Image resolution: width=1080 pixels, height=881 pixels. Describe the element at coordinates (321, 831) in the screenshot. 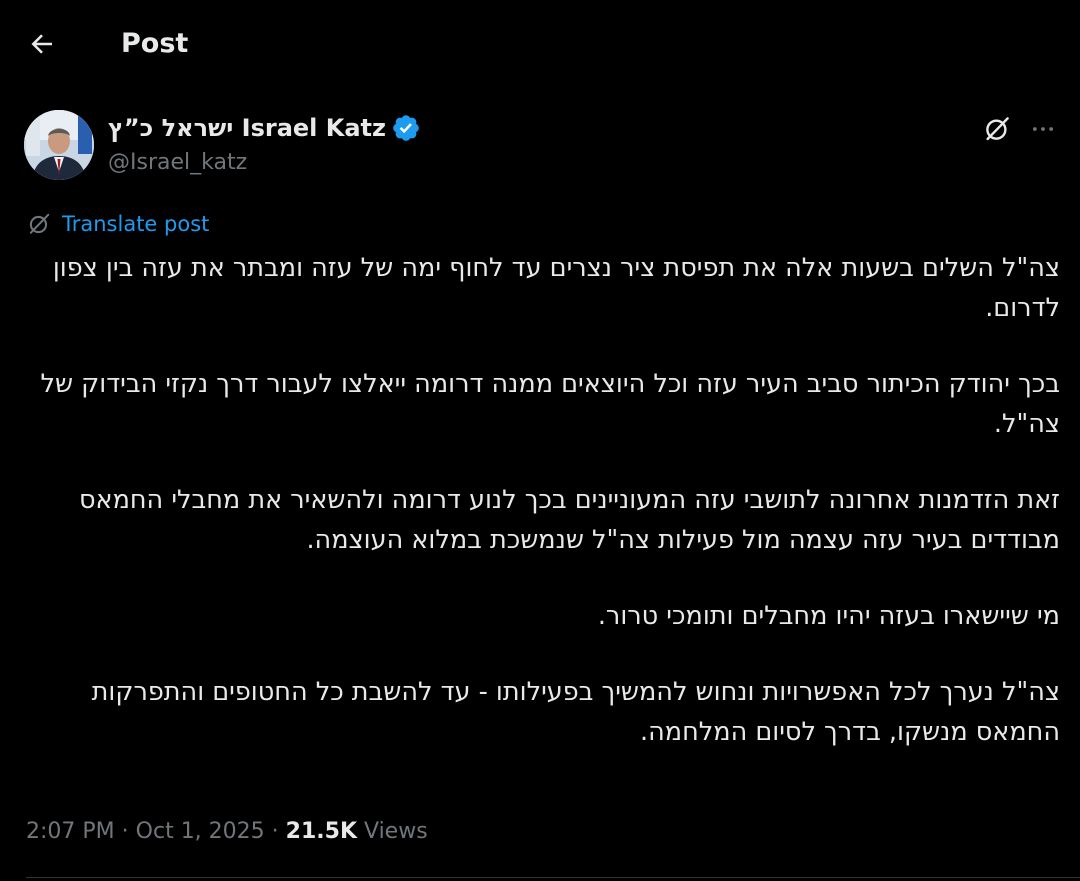

I see `views-count: 21.5K` at that location.